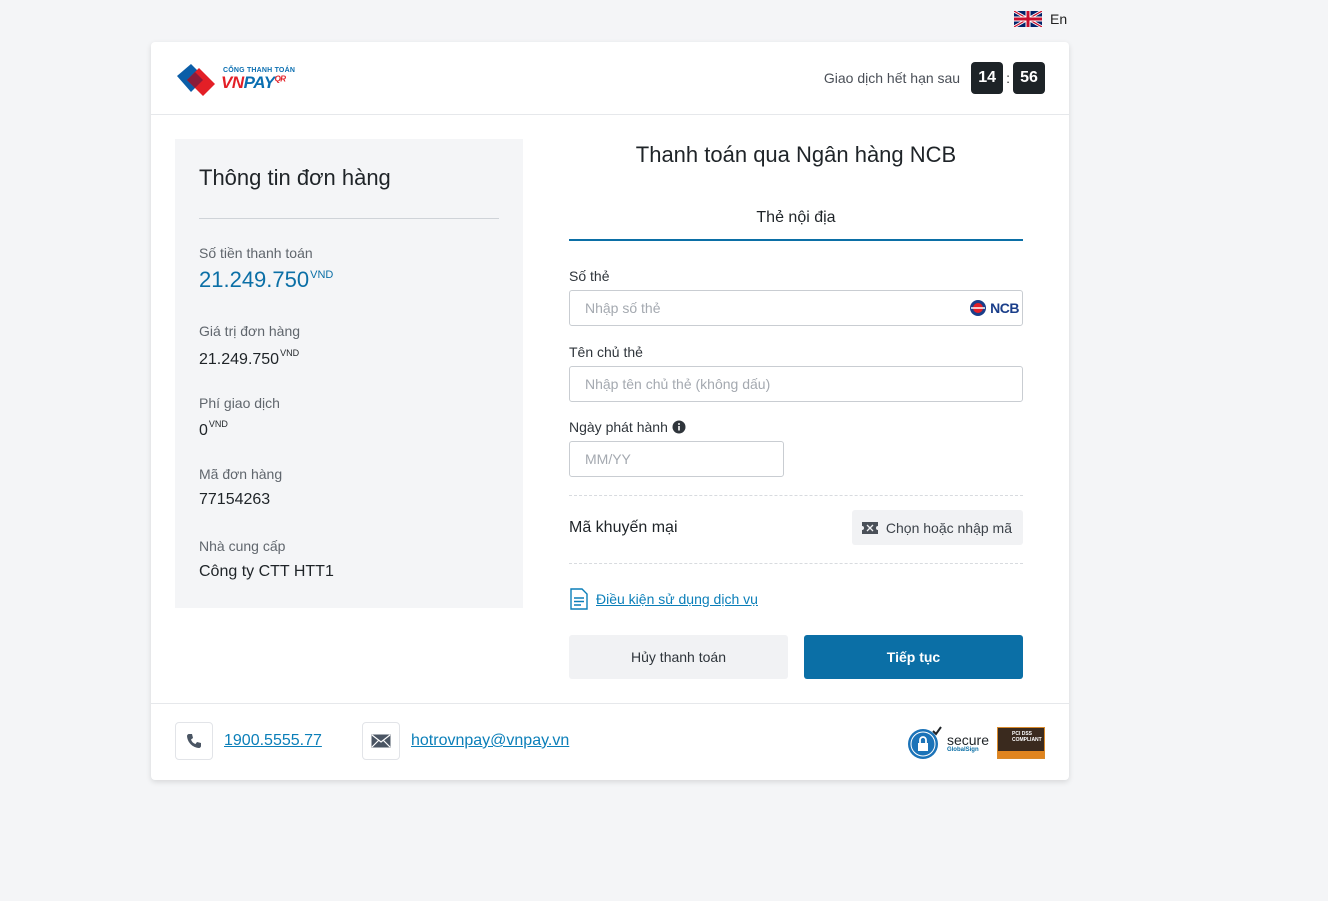 The width and height of the screenshot is (1328, 901). I want to click on pci-label: PCI DSS COMPLIANT, so click(1027, 737).